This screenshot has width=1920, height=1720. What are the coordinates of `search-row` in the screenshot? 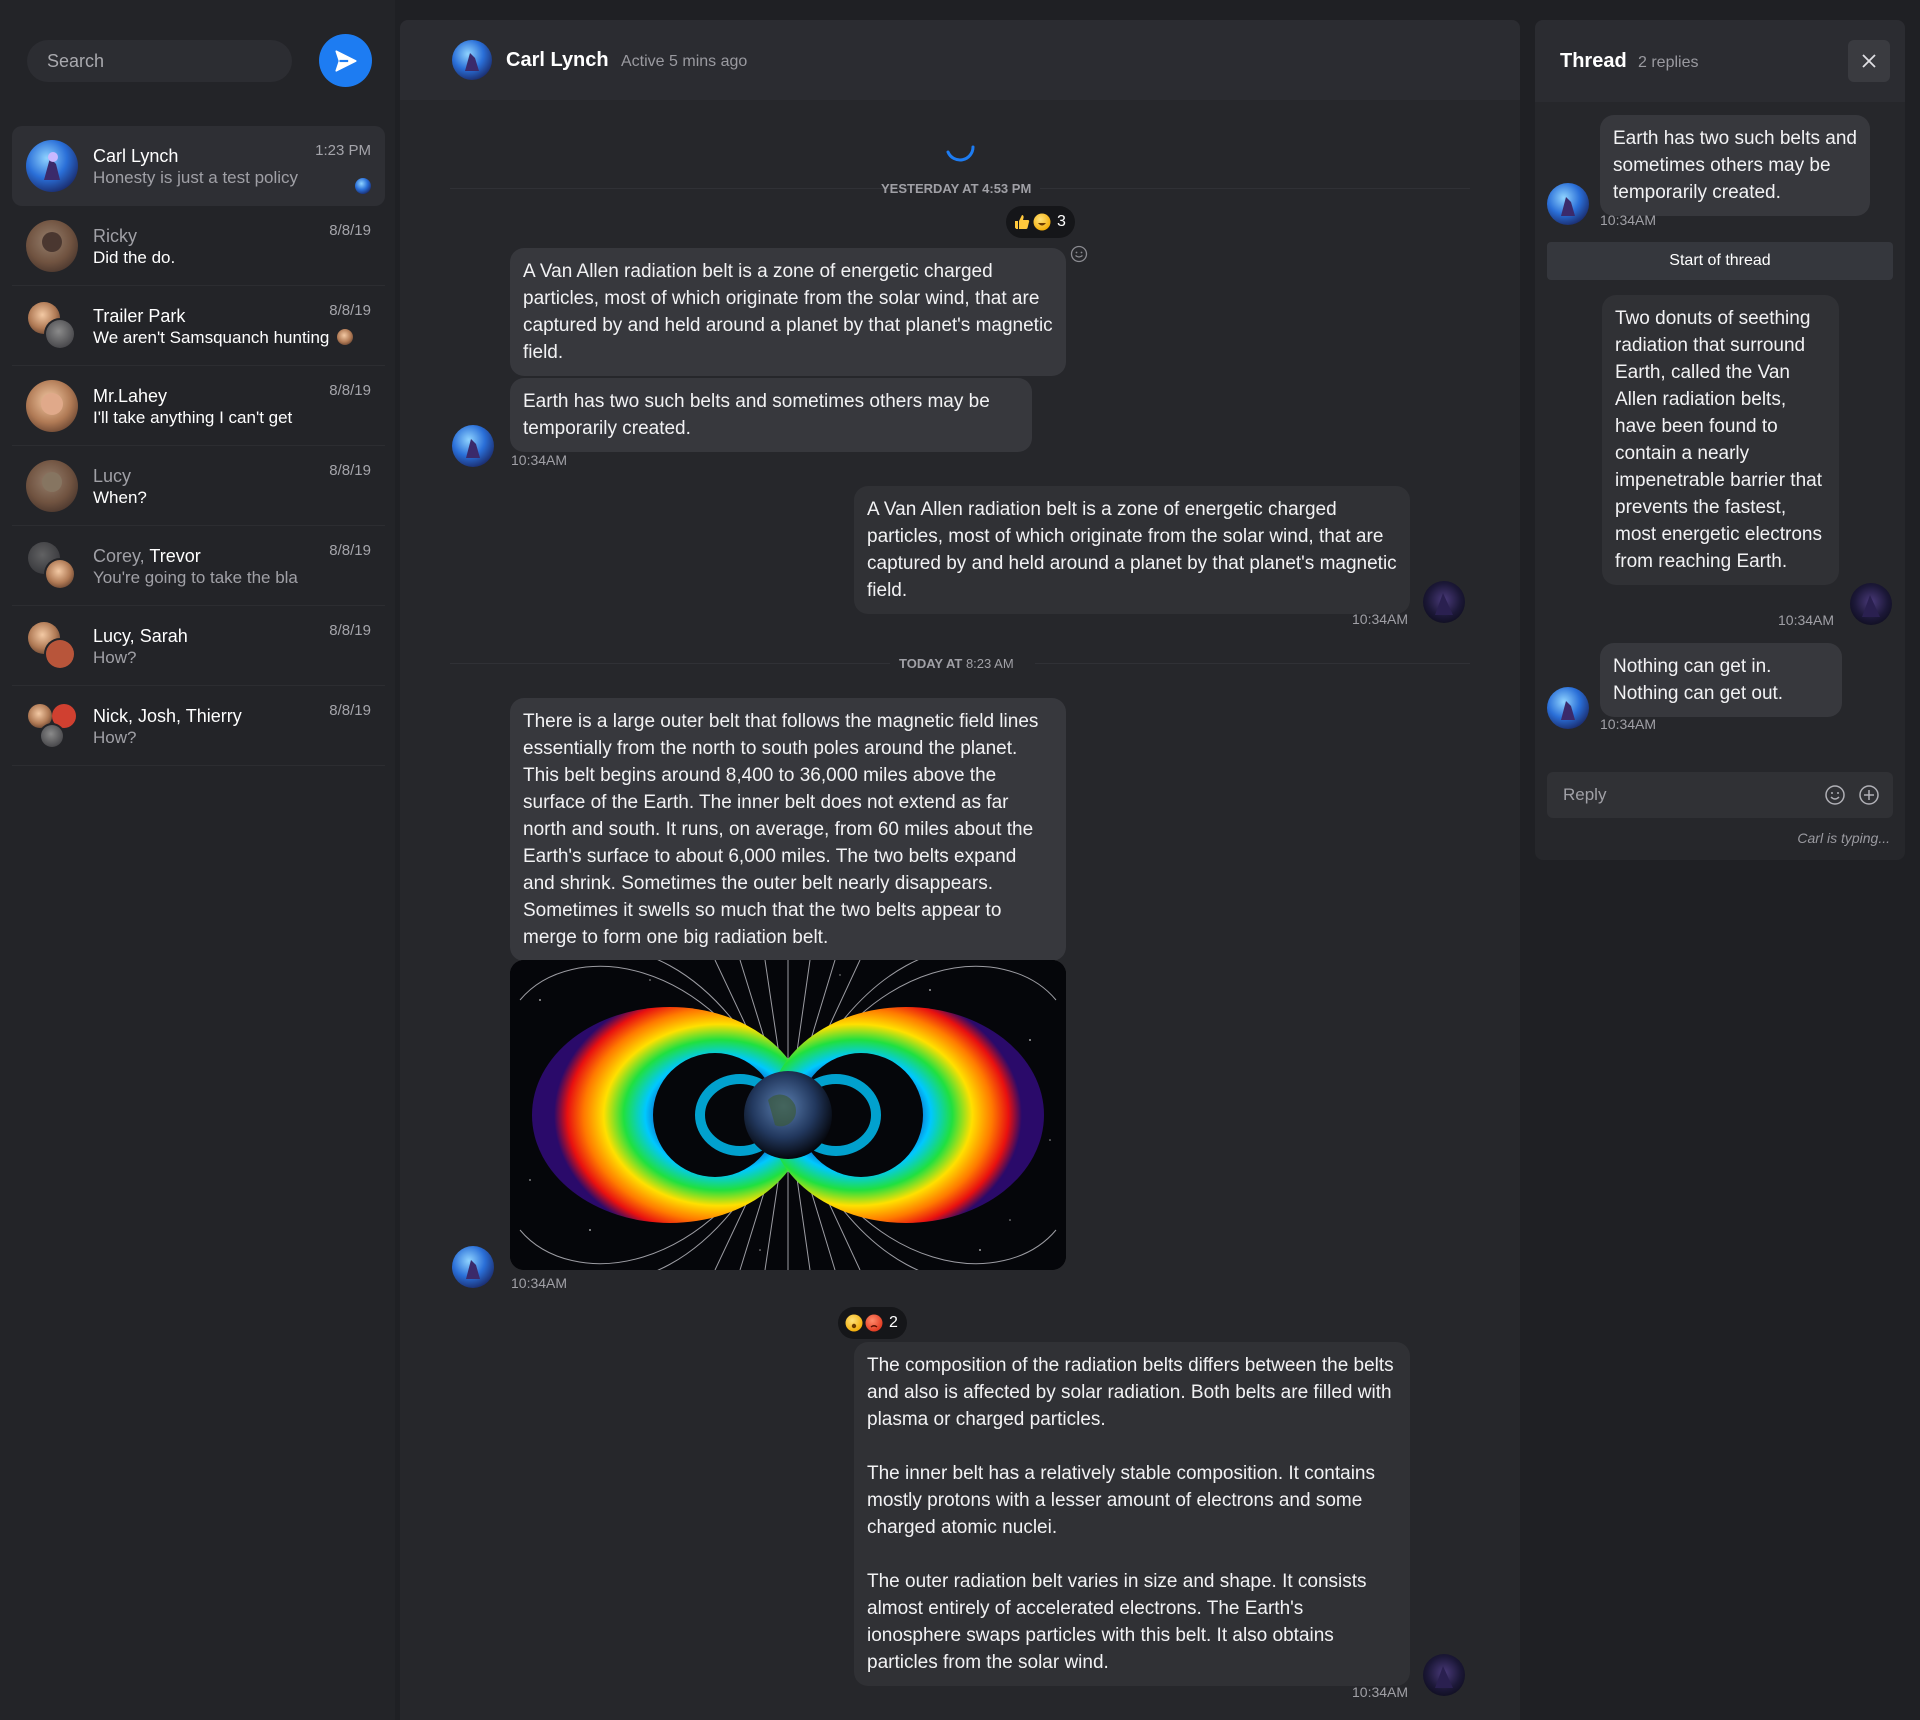 It's located at (199, 60).